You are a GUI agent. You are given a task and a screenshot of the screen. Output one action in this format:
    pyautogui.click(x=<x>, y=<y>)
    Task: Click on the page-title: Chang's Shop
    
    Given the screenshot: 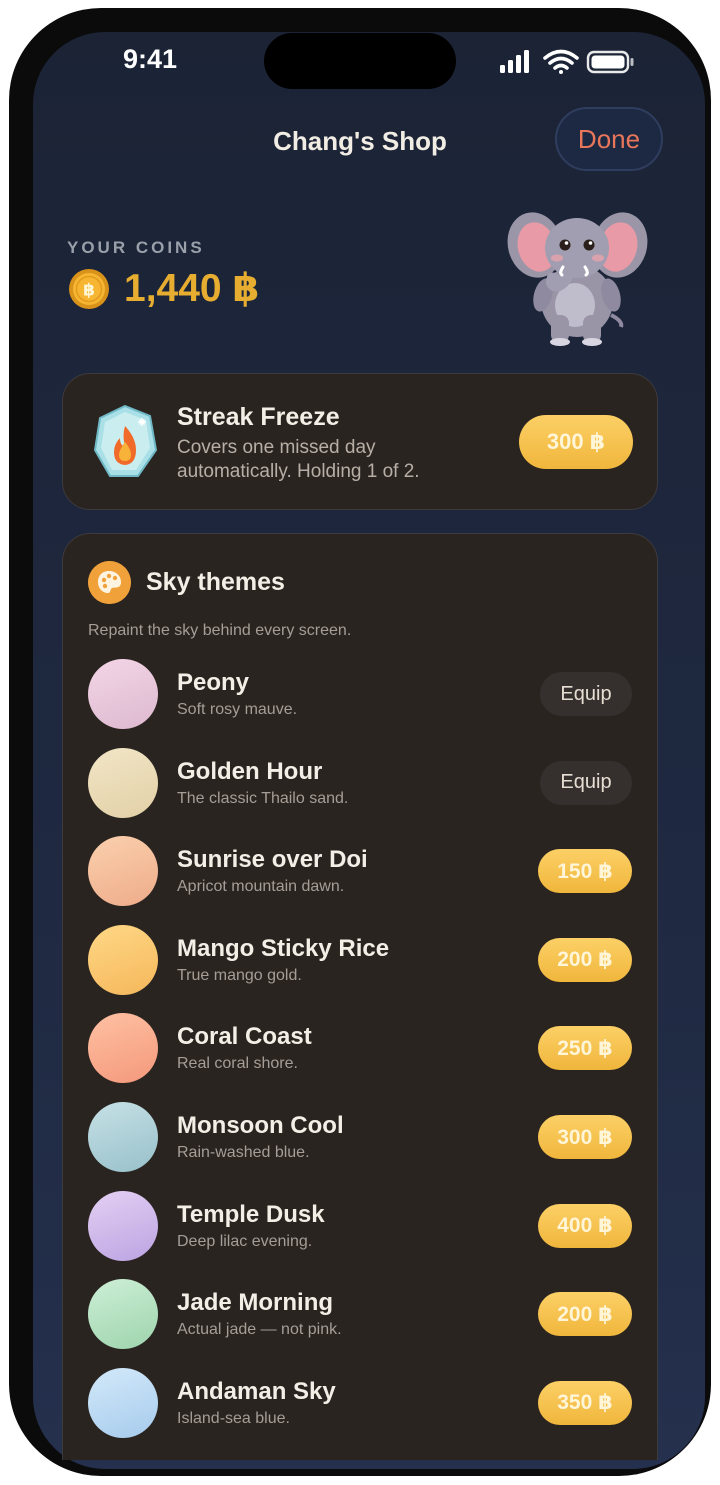 What is the action you would take?
    pyautogui.click(x=360, y=141)
    